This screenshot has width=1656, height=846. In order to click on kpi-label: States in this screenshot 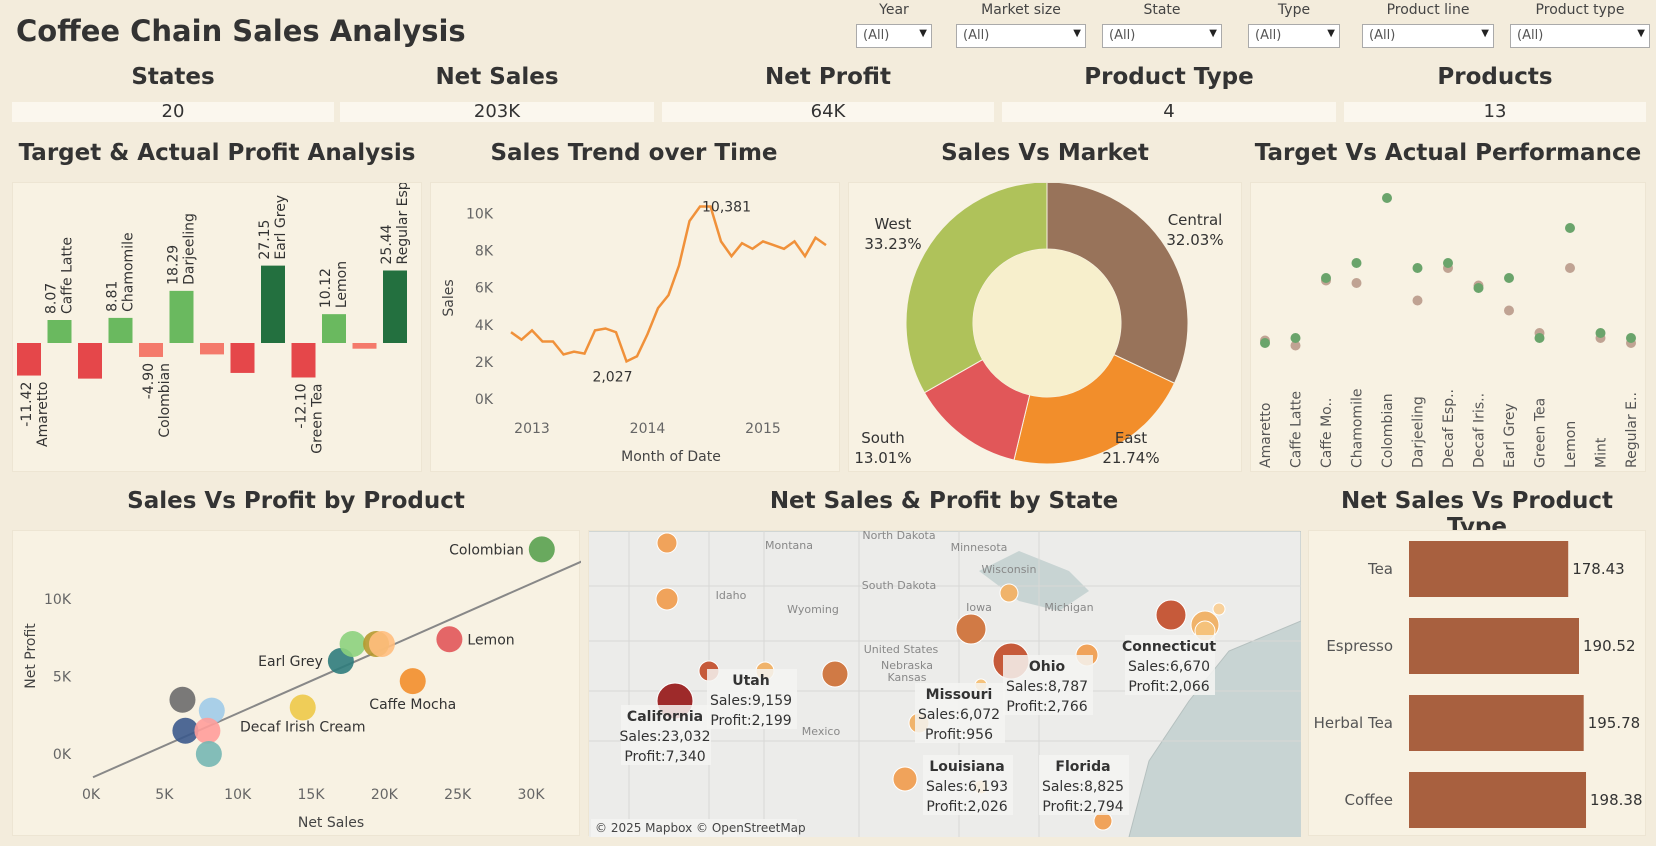, I will do `click(173, 77)`.